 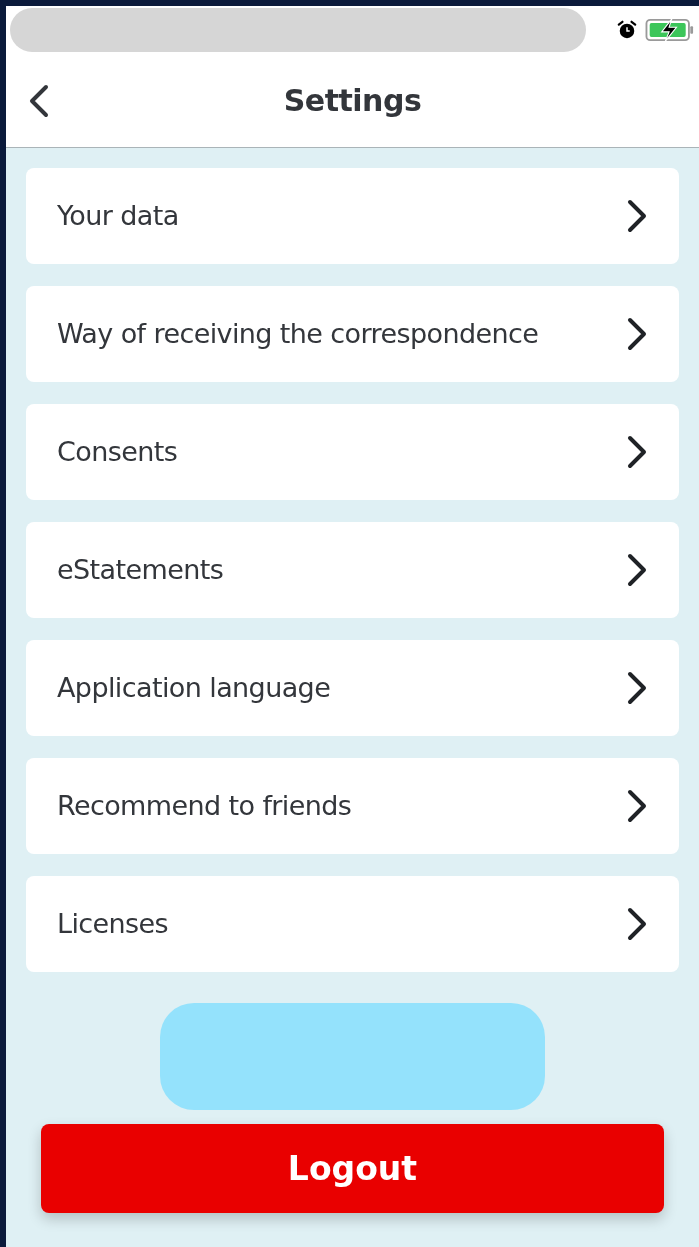 I want to click on logout-button: Logout, so click(x=352, y=1168).